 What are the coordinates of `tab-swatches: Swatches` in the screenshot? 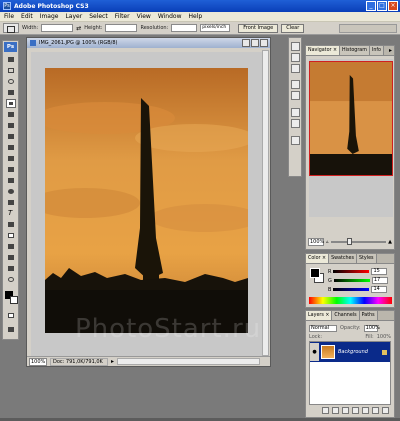 It's located at (343, 258).